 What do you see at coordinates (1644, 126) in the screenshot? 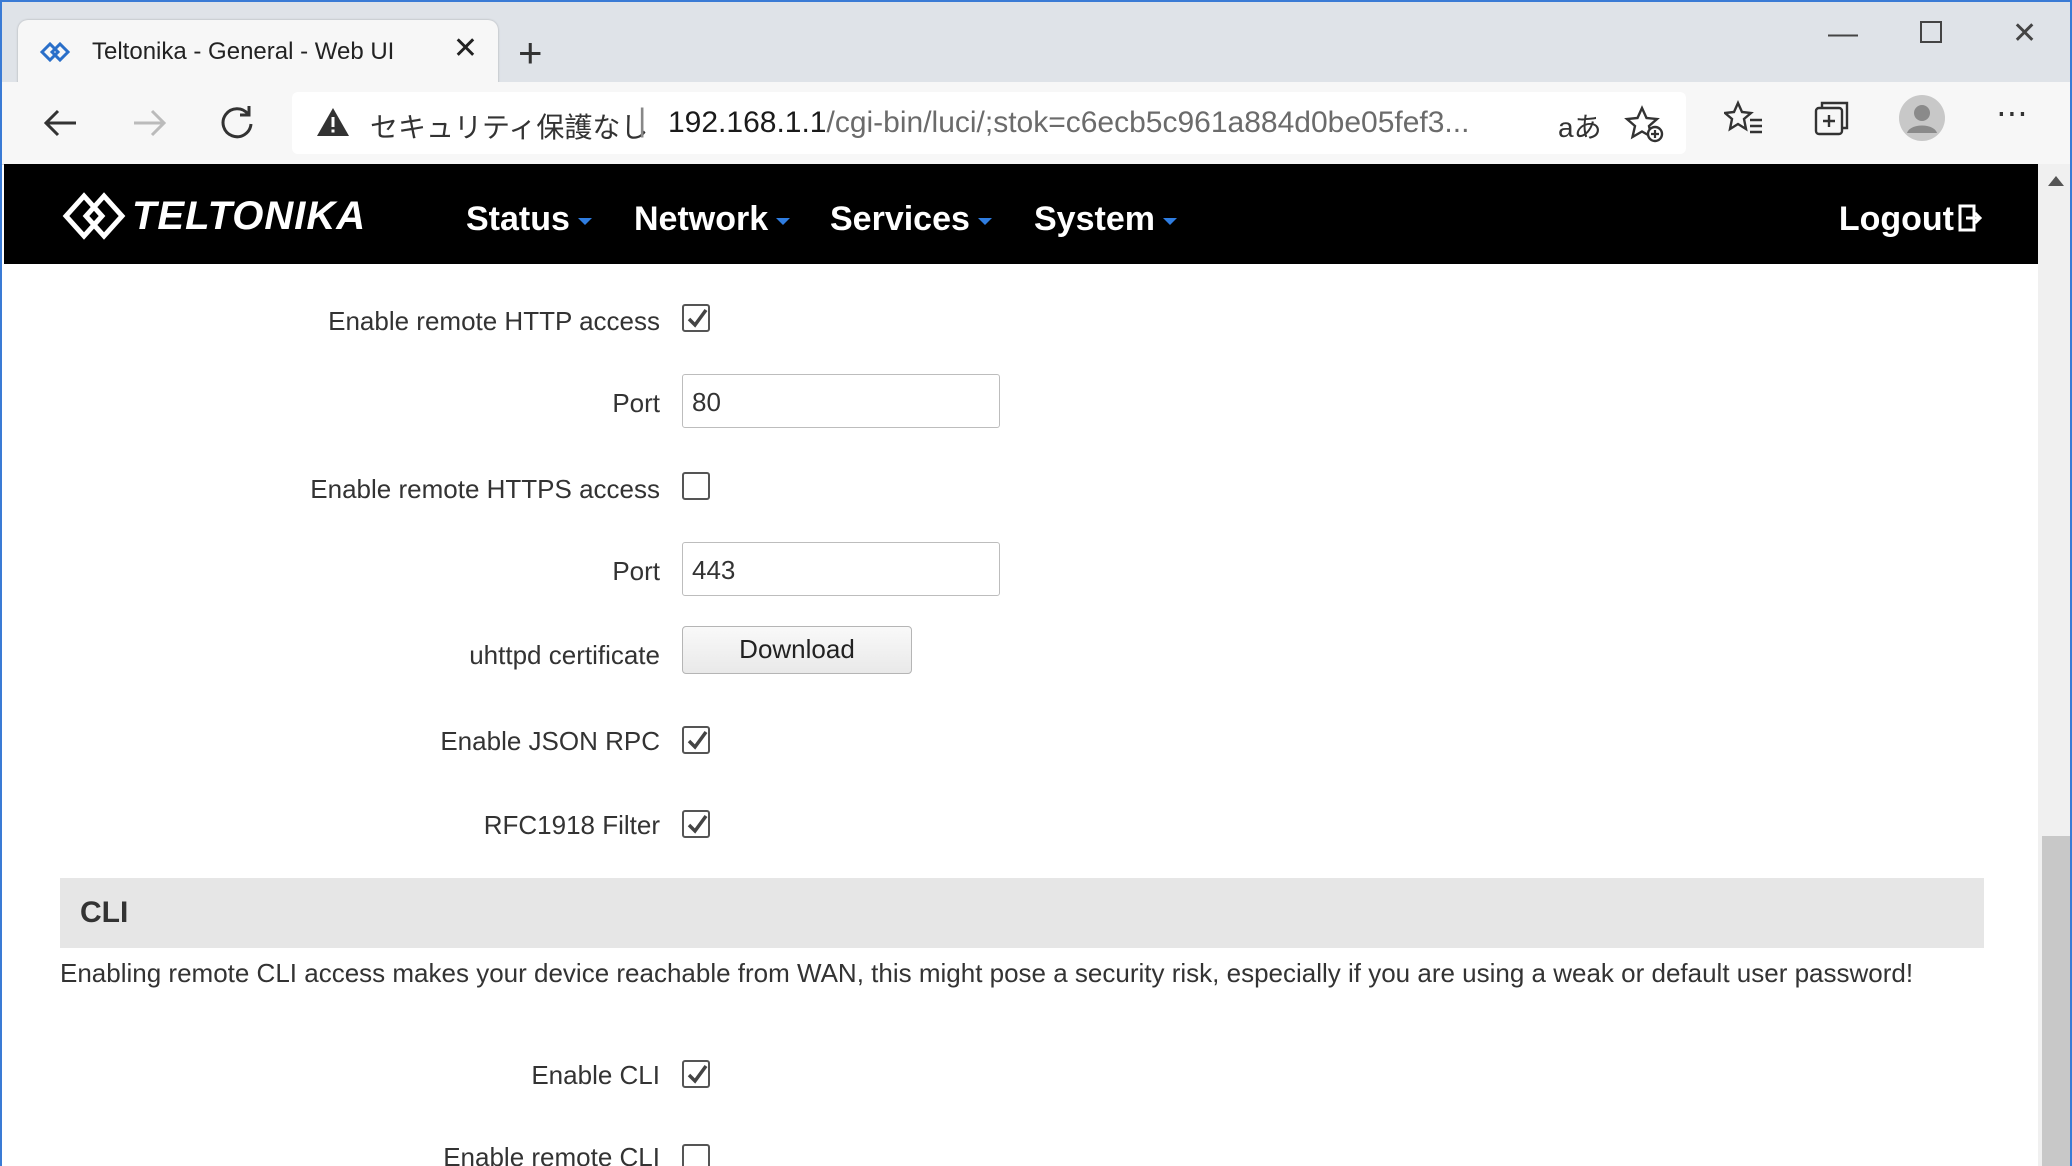
I see `add-favorite-icon` at bounding box center [1644, 126].